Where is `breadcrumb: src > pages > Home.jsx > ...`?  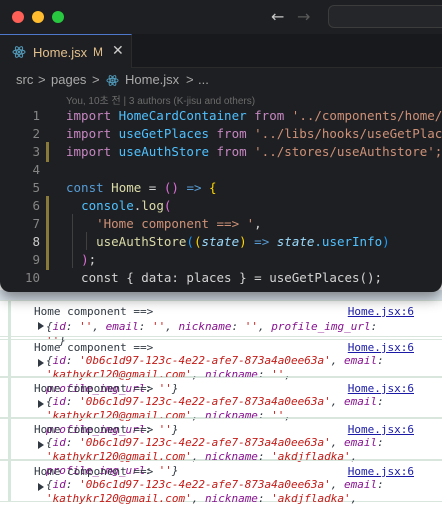 breadcrumb: src > pages > Home.jsx > ... is located at coordinates (221, 80).